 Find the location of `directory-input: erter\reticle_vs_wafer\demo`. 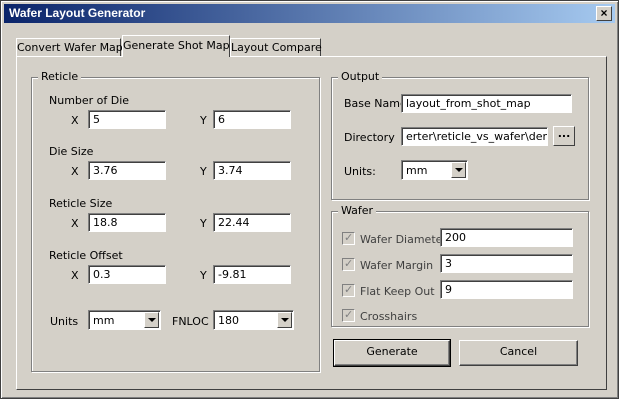

directory-input: erter\reticle_vs_wafer\demo is located at coordinates (474, 136).